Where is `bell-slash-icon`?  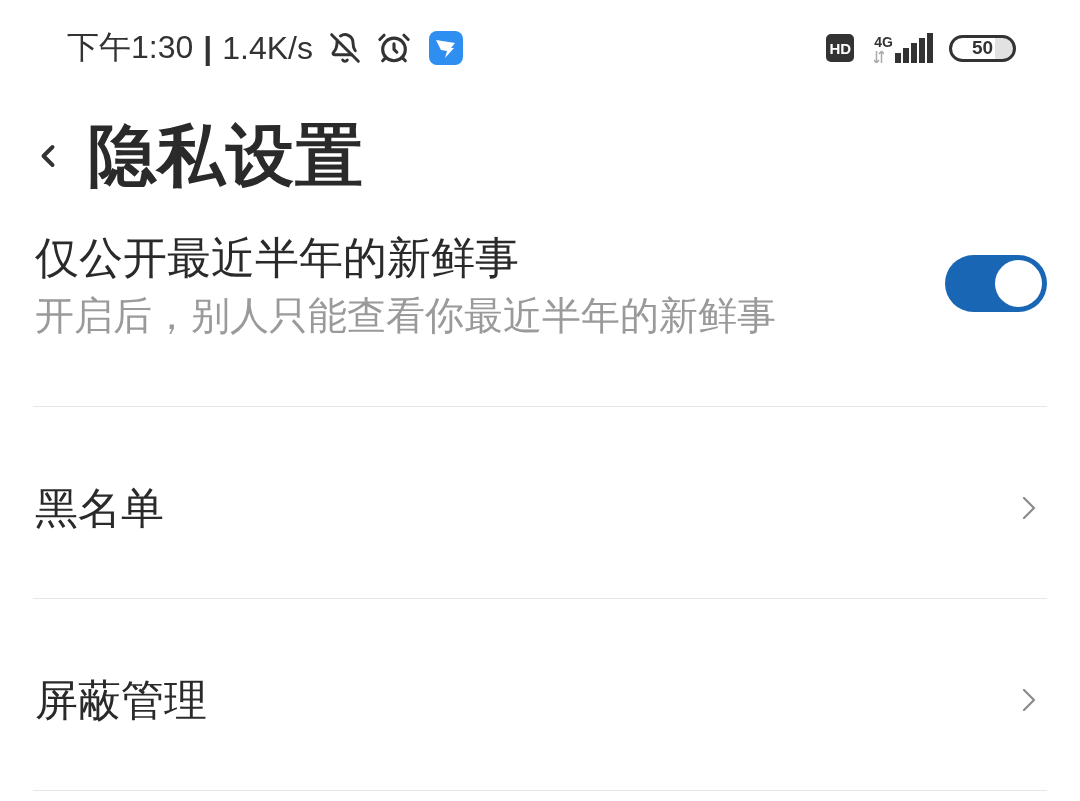
bell-slash-icon is located at coordinates (344, 48).